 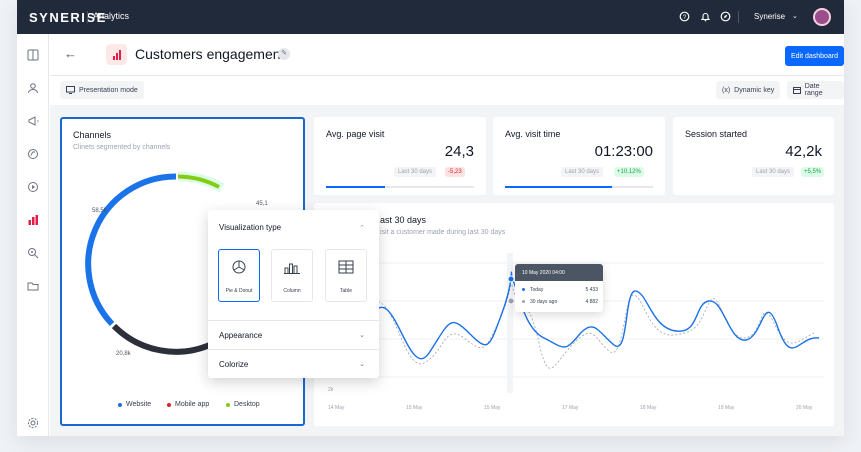 What do you see at coordinates (33, 286) in the screenshot?
I see `folder-icon` at bounding box center [33, 286].